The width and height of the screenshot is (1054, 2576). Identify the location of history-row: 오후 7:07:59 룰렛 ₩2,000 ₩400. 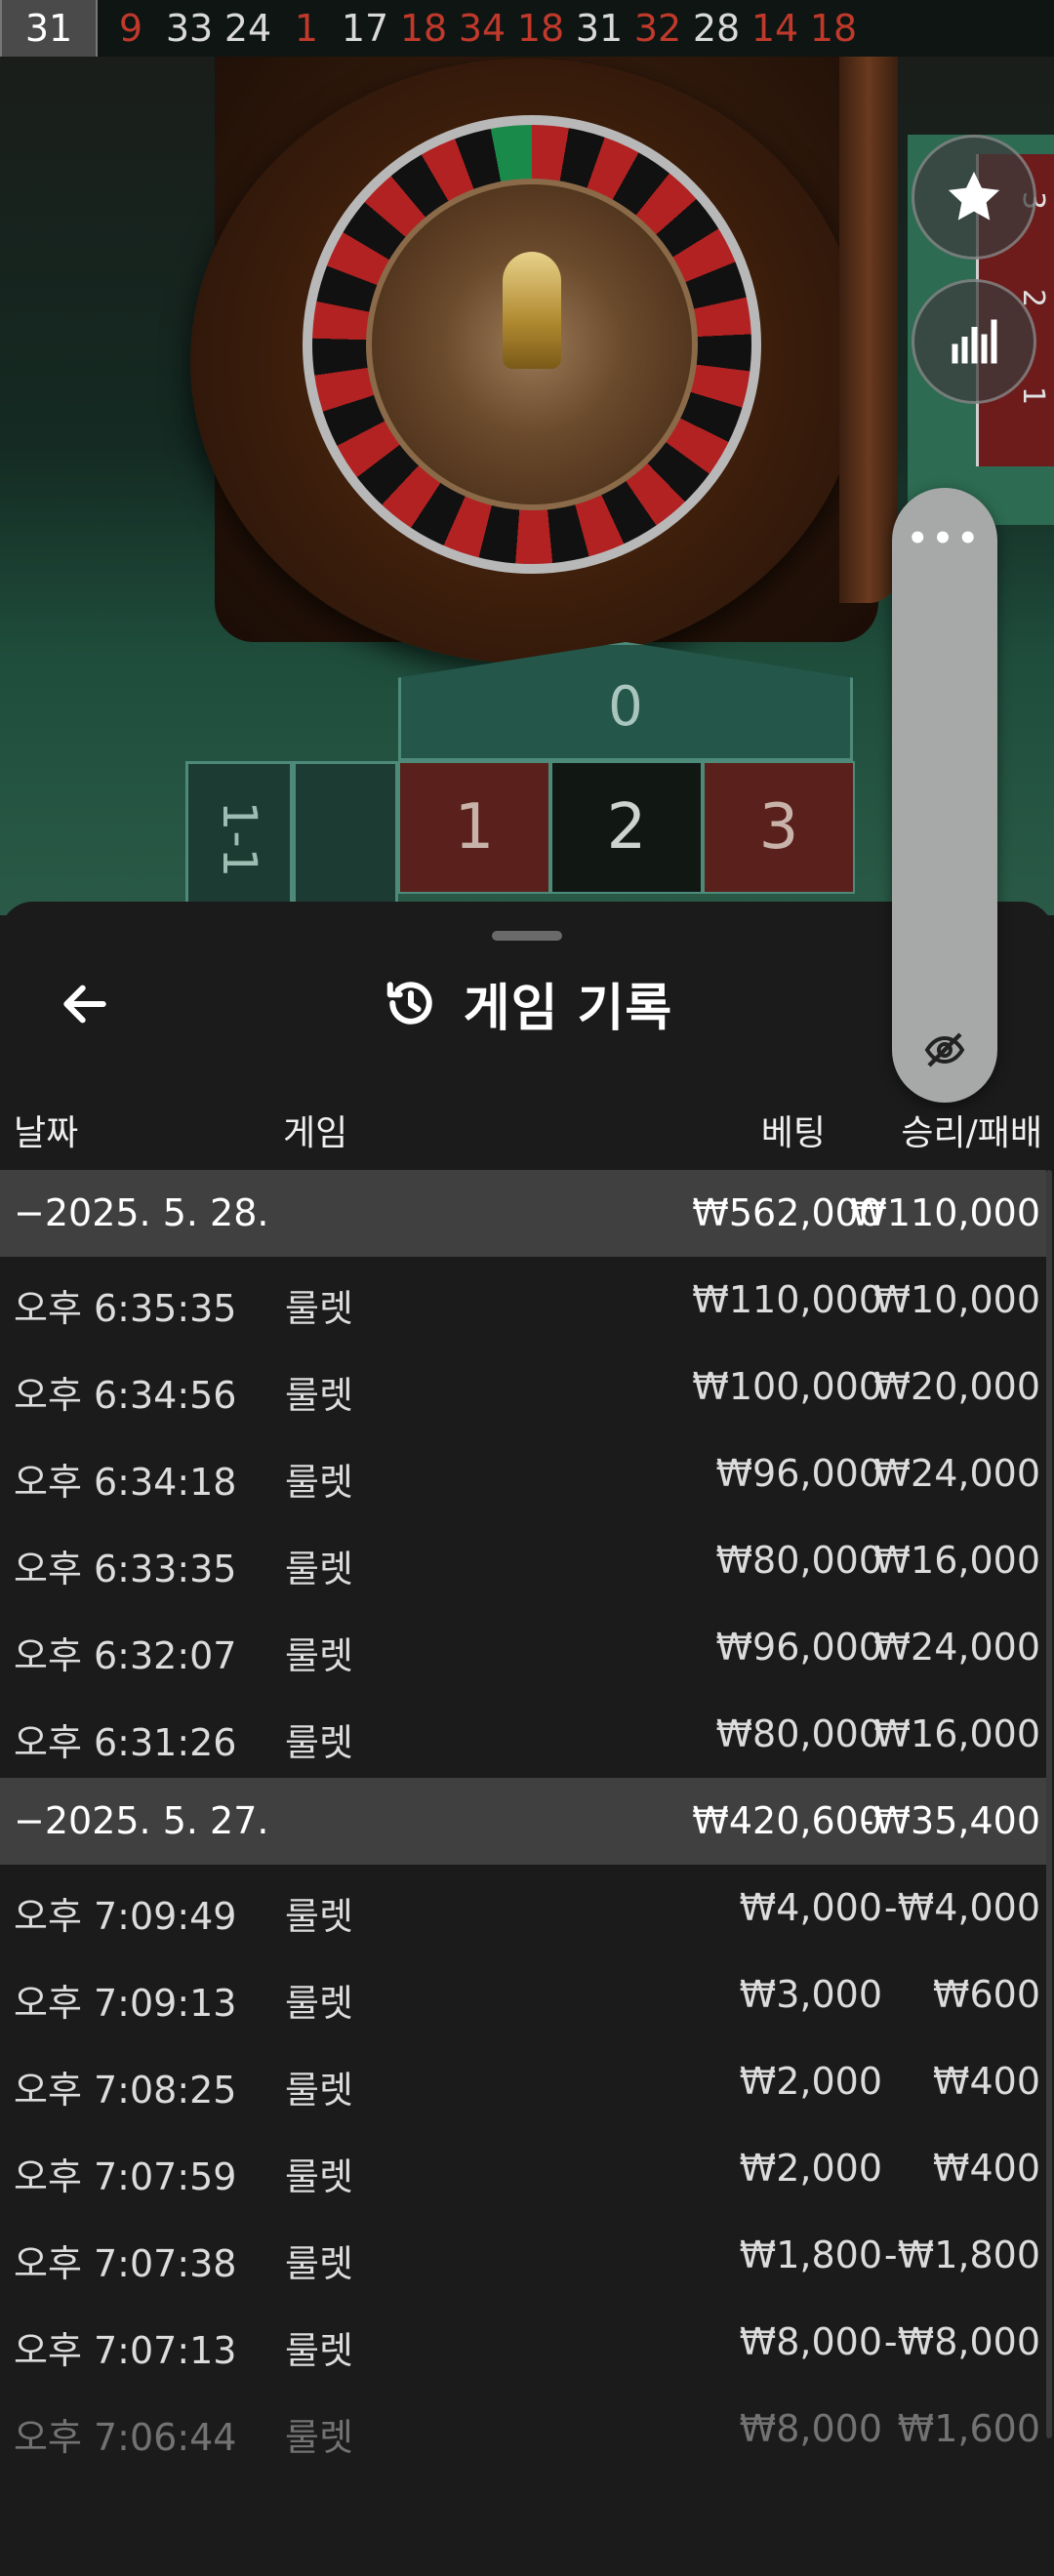
(523, 2168).